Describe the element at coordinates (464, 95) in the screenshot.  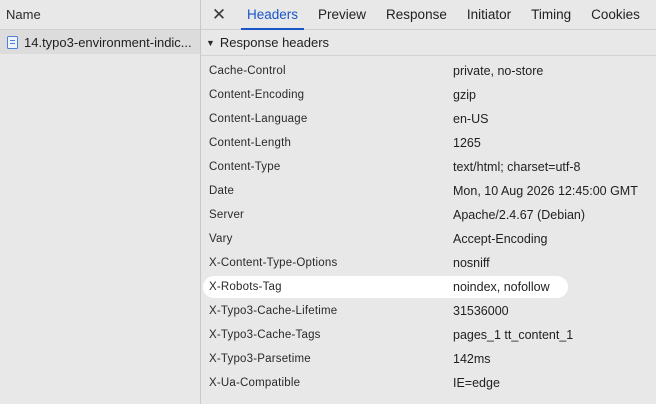
I see `header-value: gzip` at that location.